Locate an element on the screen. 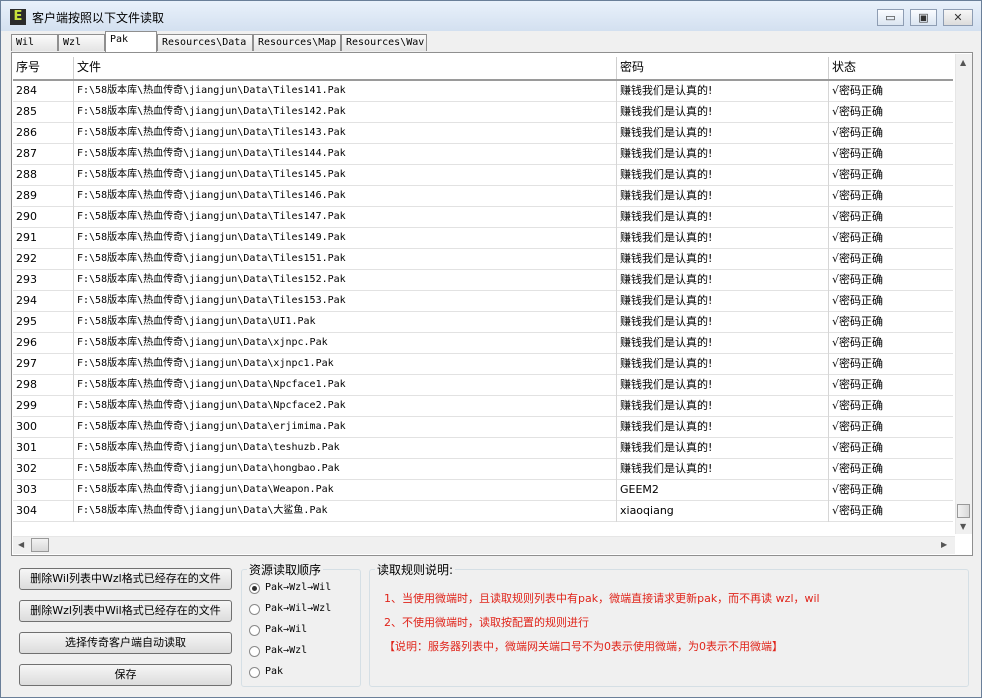 Image resolution: width=982 pixels, height=698 pixels. save-button: 保存 is located at coordinates (125, 675).